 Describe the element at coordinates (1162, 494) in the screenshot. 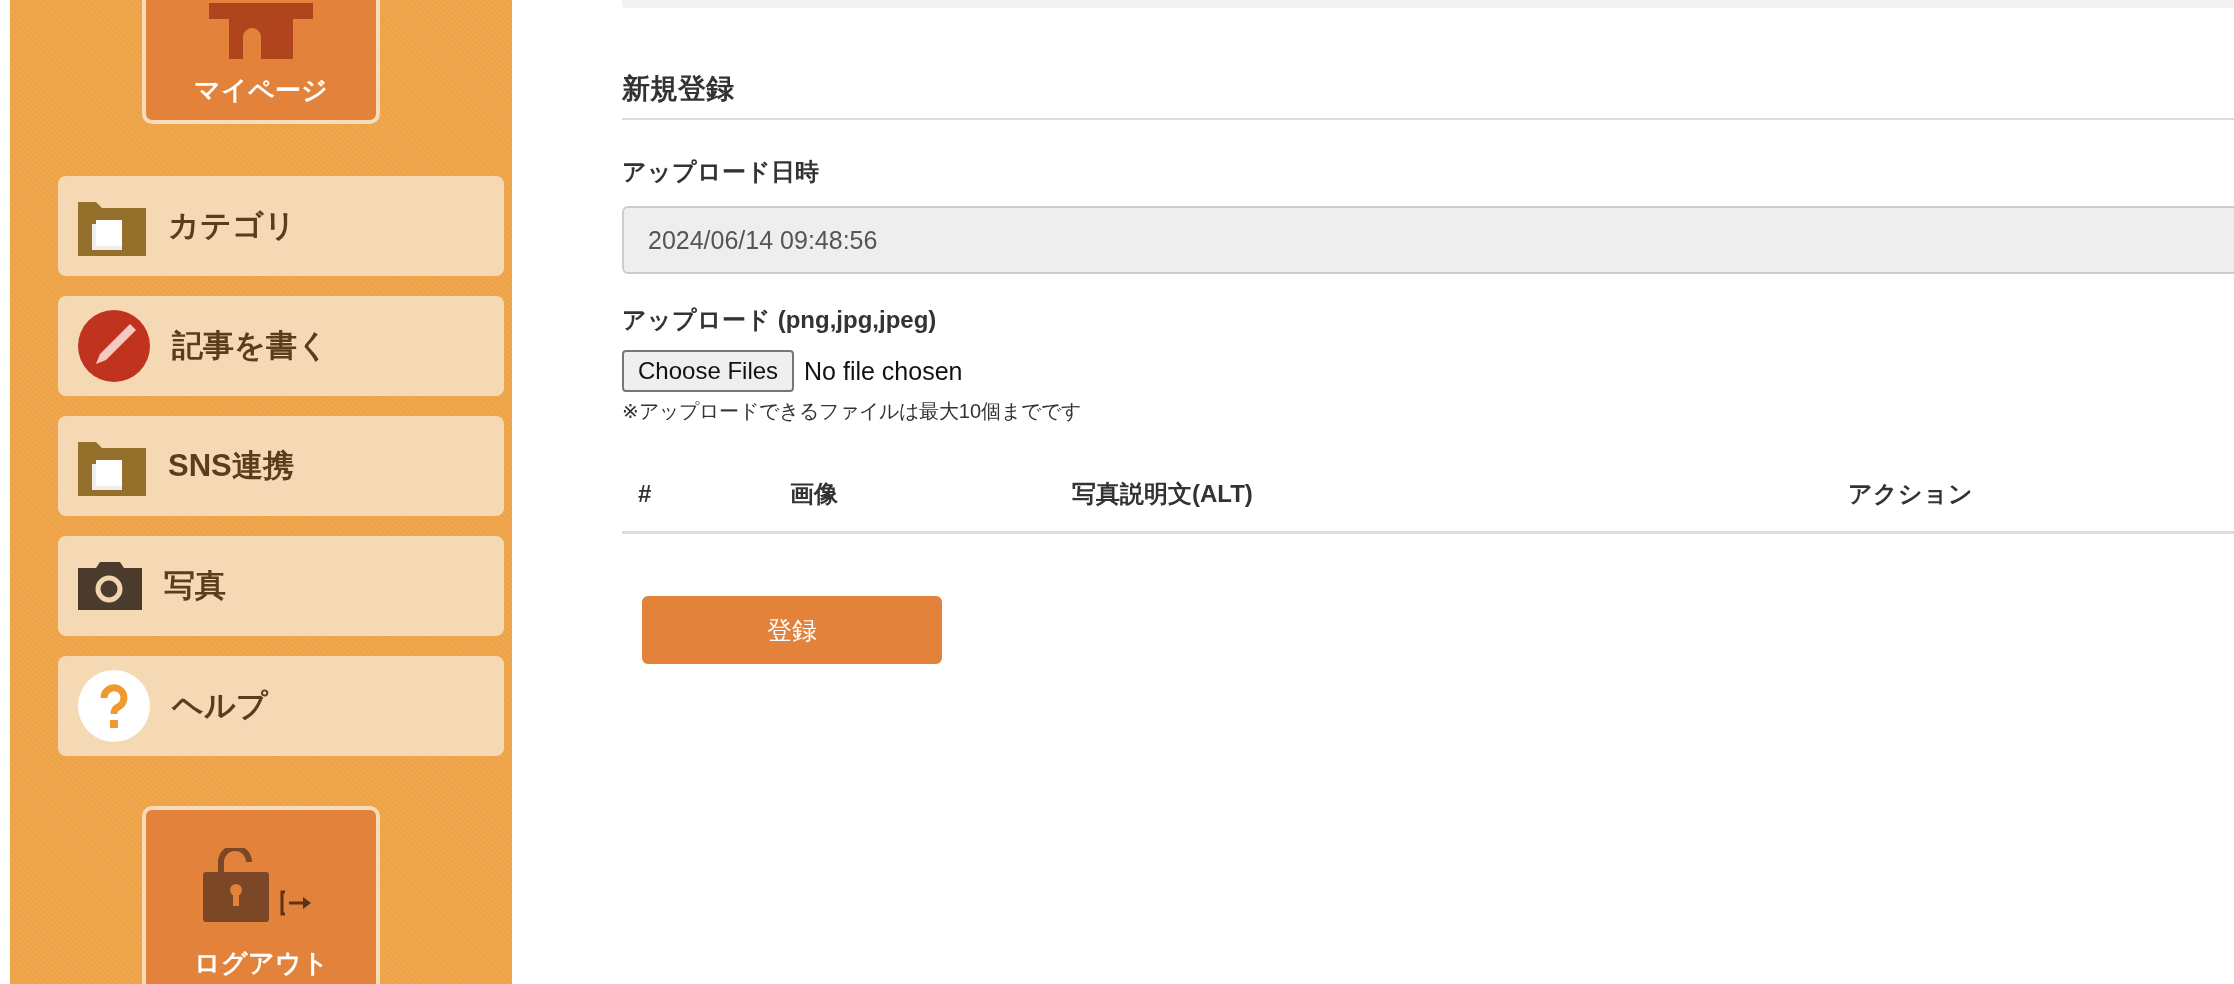

I see `column-header: 写真説明文(ALT)` at that location.